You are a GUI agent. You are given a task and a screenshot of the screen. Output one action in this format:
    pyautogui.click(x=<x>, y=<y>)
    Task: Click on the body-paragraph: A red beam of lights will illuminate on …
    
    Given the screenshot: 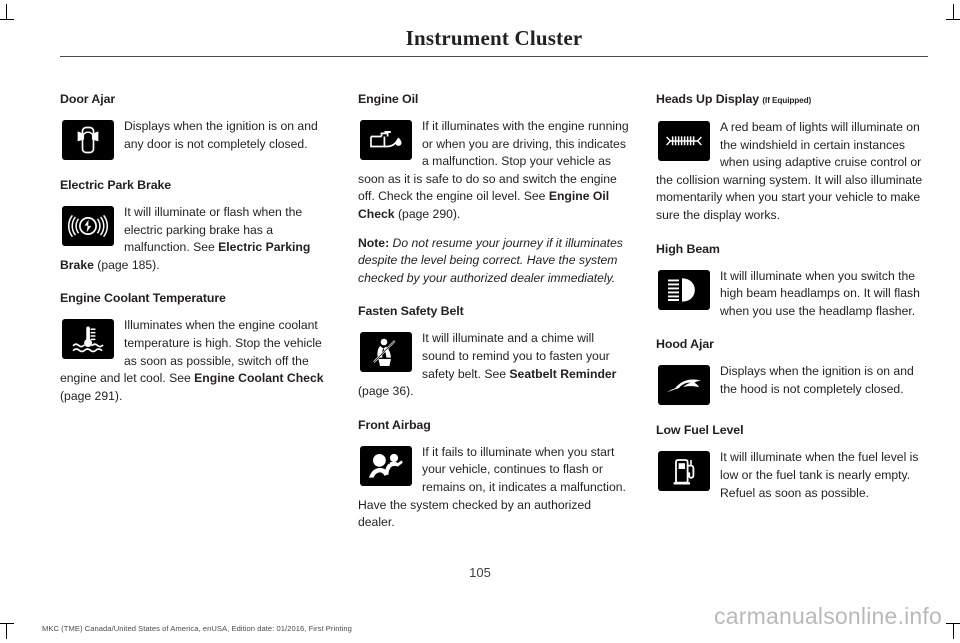 What is the action you would take?
    pyautogui.click(x=792, y=172)
    